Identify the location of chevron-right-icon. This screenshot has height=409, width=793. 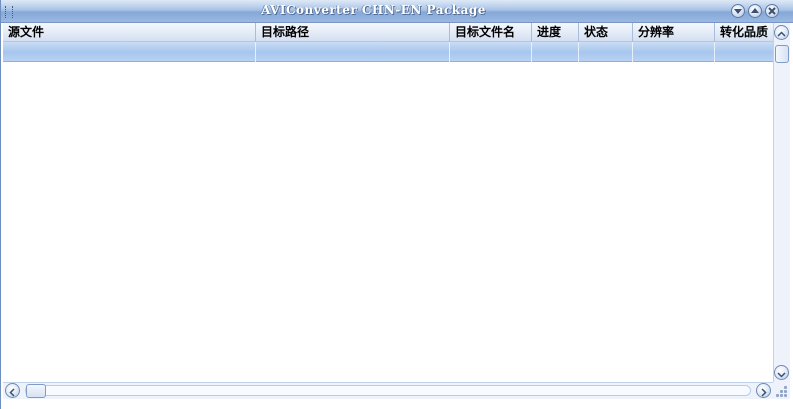
(764, 392).